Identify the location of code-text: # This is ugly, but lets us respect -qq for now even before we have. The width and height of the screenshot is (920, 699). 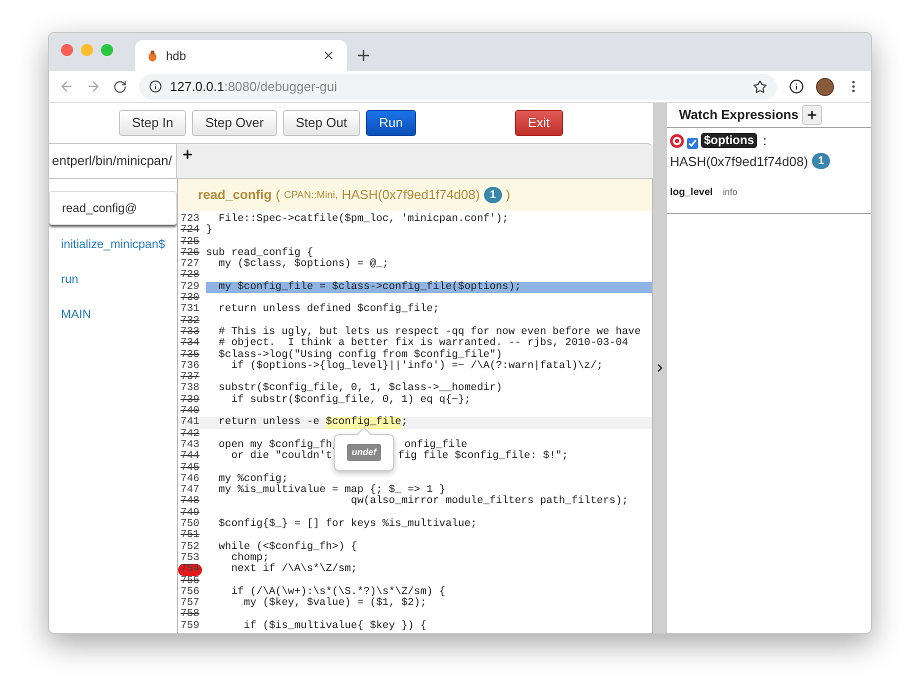
(429, 332).